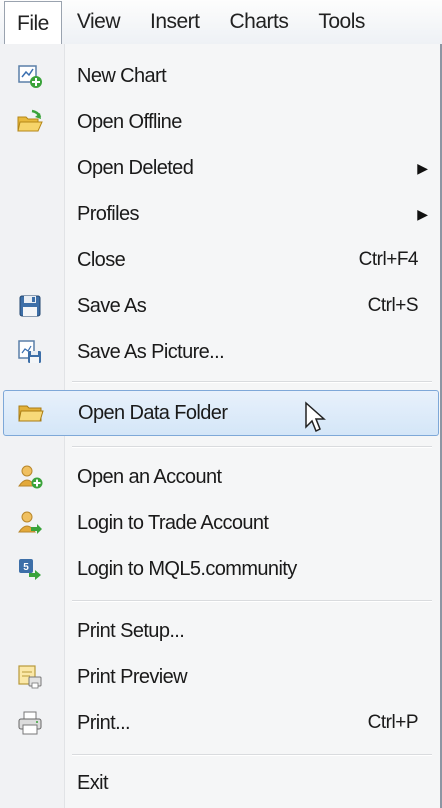 This screenshot has height=808, width=442. Describe the element at coordinates (220, 783) in the screenshot. I see `menu-item-exit: Exit` at that location.